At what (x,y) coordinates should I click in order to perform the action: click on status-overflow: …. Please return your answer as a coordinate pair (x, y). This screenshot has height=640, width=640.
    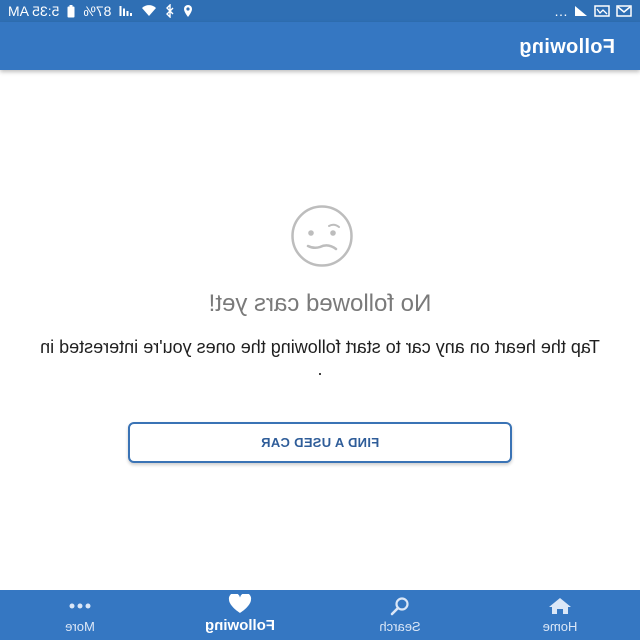
    Looking at the image, I should click on (561, 11).